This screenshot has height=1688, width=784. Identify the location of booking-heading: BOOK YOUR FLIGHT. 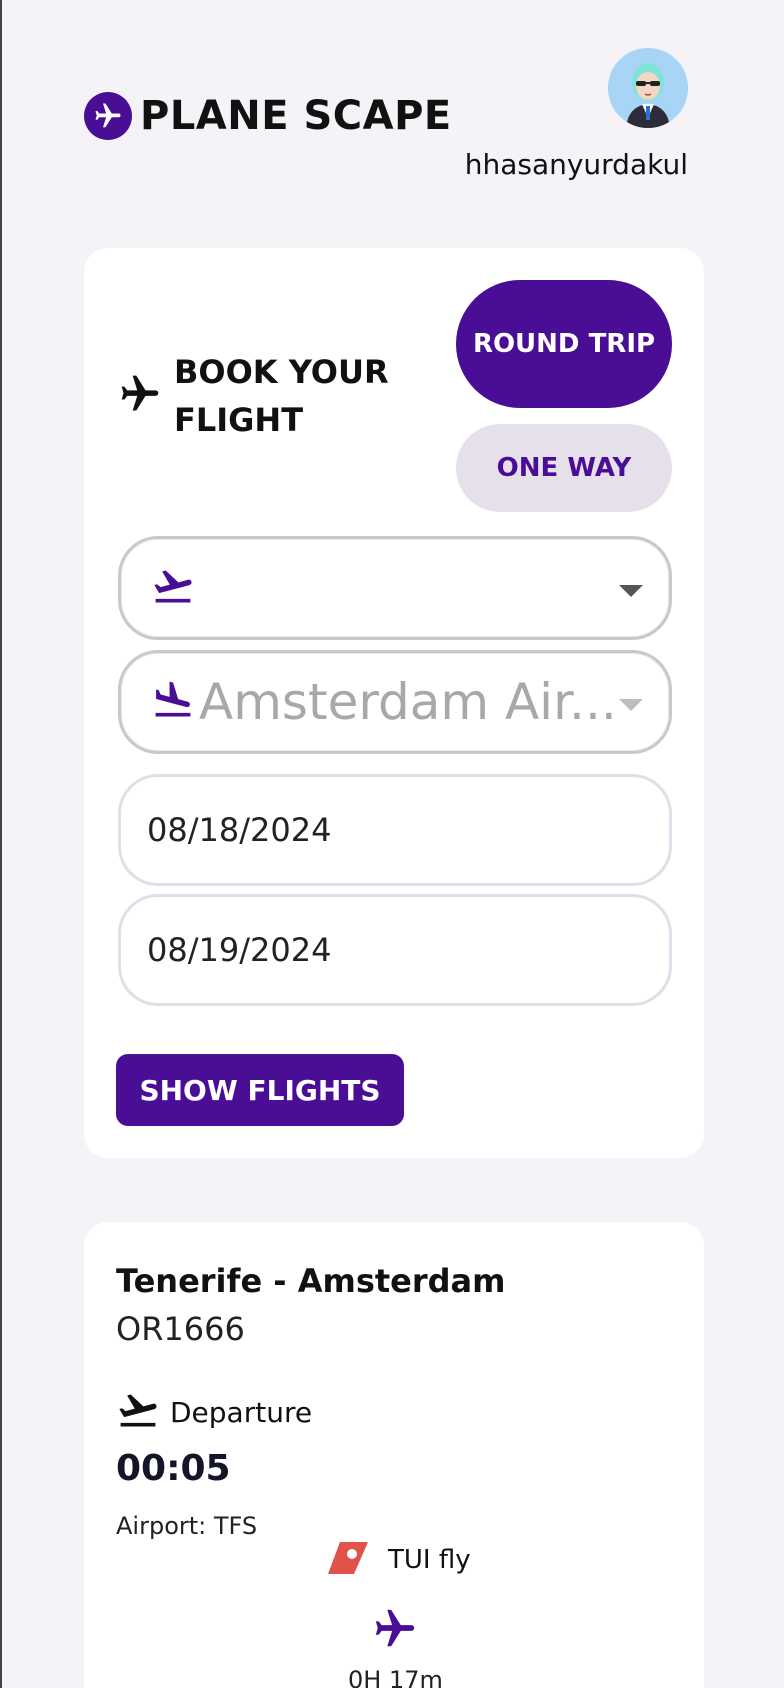
(261, 396).